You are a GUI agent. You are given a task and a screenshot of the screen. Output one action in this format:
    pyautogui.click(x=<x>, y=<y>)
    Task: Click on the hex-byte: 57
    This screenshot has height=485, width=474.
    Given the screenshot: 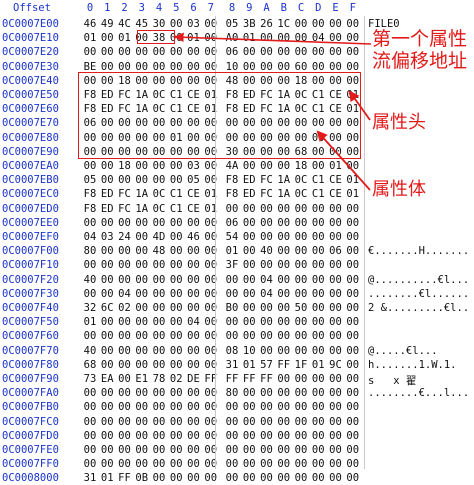 What is the action you would take?
    pyautogui.click(x=267, y=365)
    